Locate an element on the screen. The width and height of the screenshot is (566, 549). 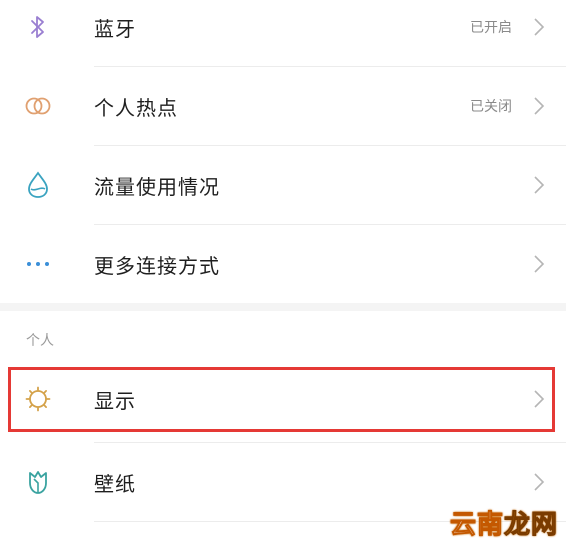
wallpaper-tulip-icon is located at coordinates (38, 482).